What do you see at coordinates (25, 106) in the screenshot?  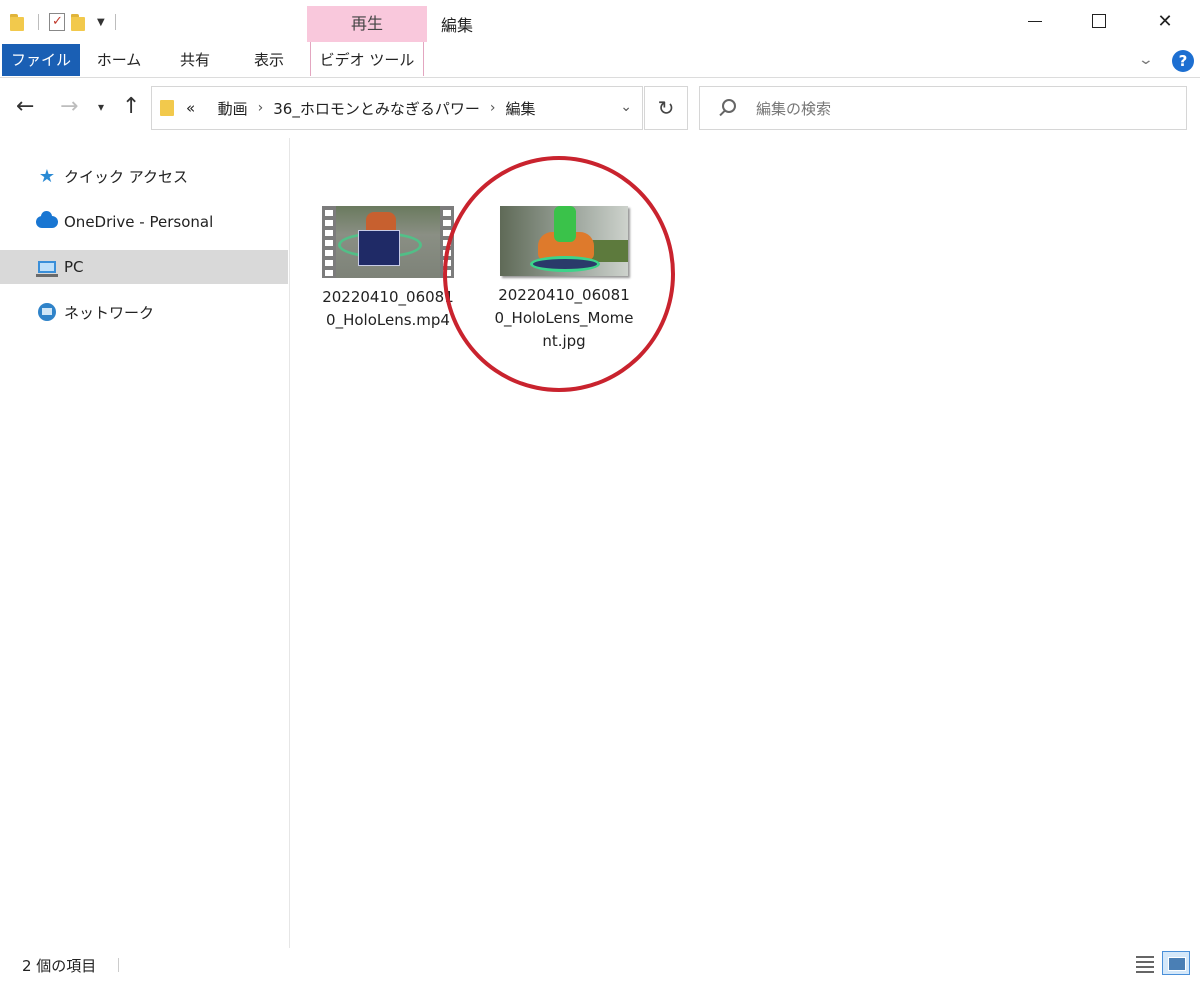 I see `back-arrow-icon: ←` at bounding box center [25, 106].